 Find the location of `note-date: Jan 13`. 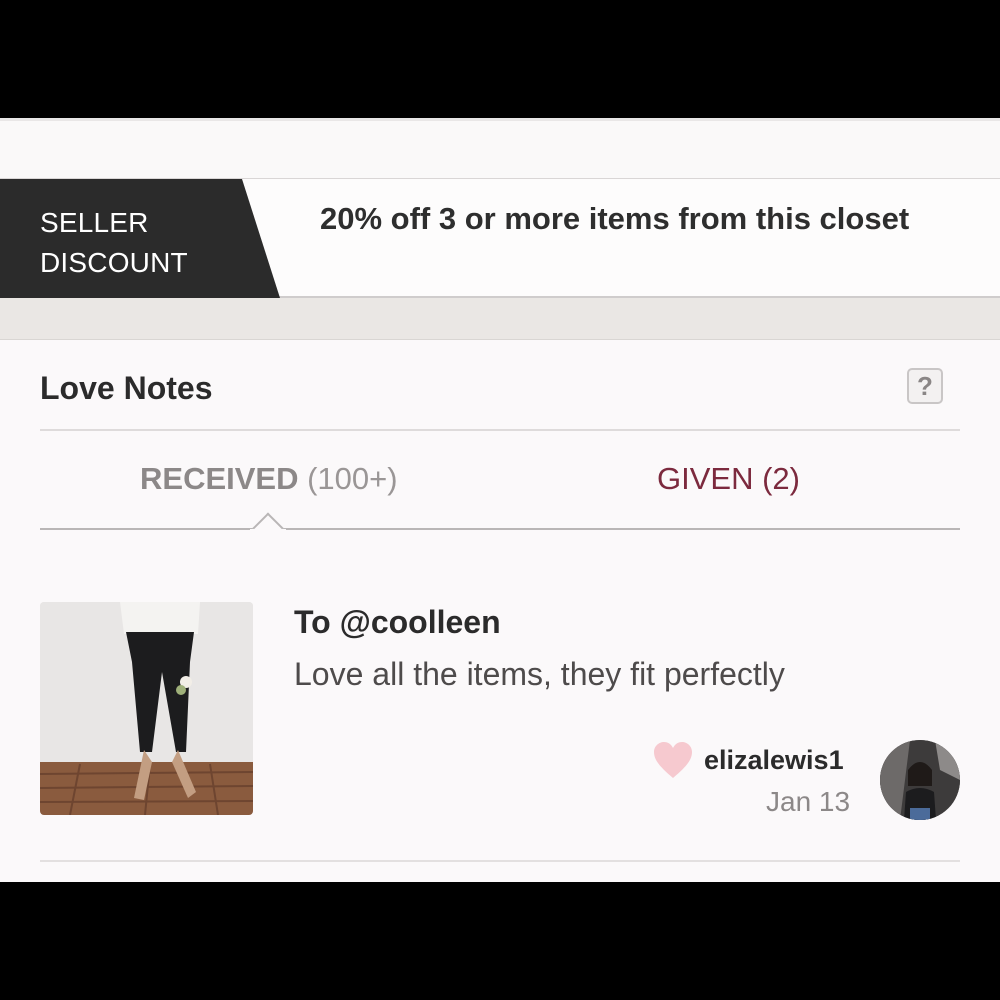

note-date: Jan 13 is located at coordinates (808, 801).